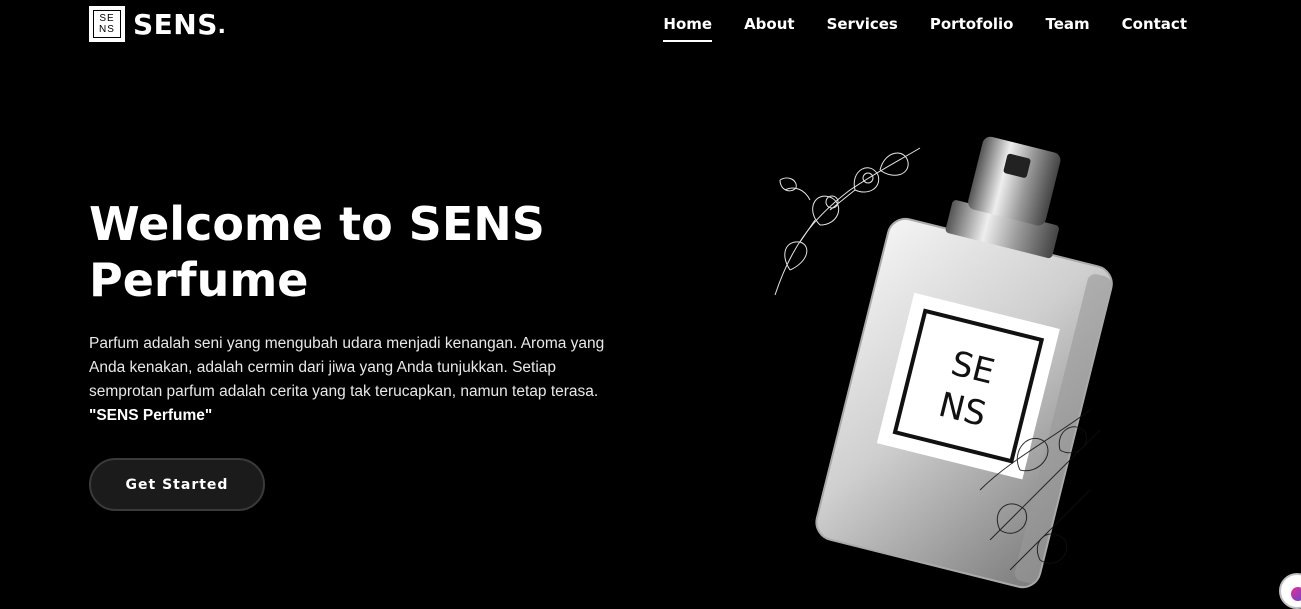 This screenshot has width=1301, height=609. What do you see at coordinates (317, 252) in the screenshot?
I see `hero-title: Welcome to SENS Perfume` at bounding box center [317, 252].